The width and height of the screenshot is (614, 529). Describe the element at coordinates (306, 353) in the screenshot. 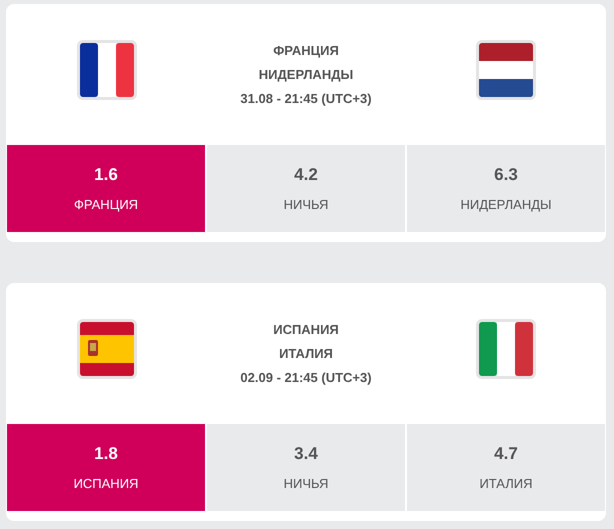

I see `team-name: ИТАЛИЯ` at that location.